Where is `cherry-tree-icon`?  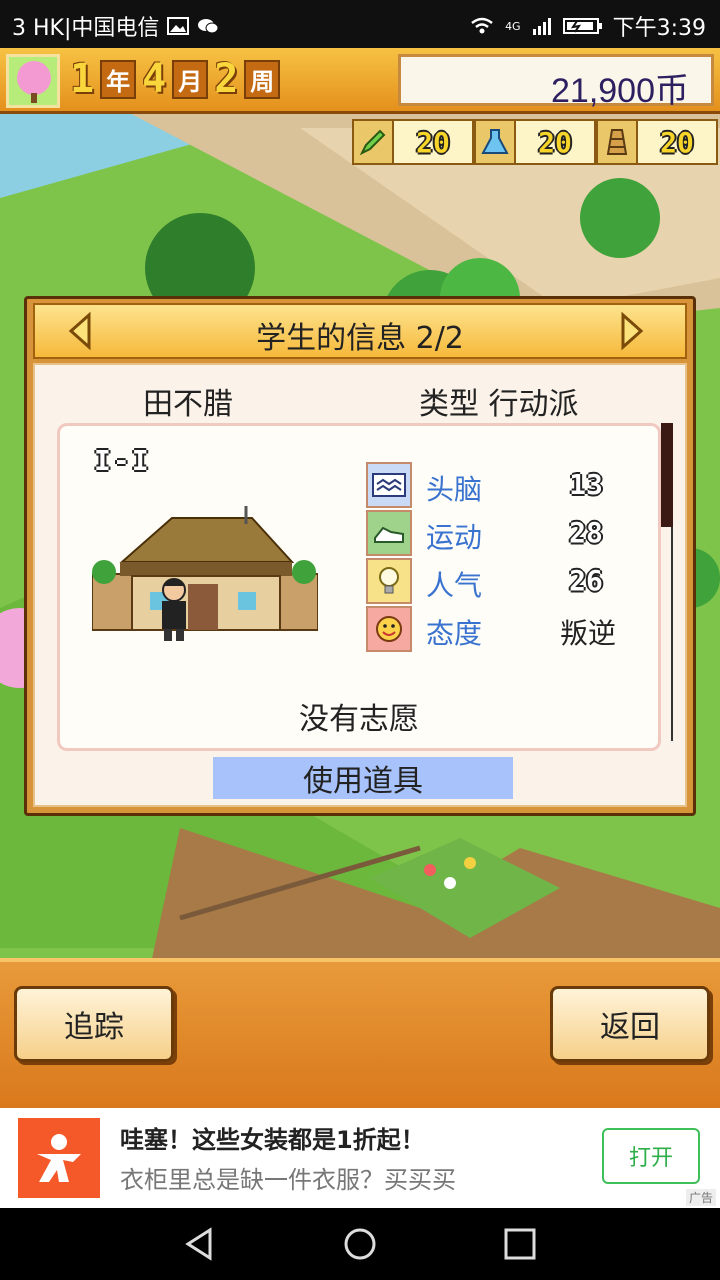 cherry-tree-icon is located at coordinates (34, 78).